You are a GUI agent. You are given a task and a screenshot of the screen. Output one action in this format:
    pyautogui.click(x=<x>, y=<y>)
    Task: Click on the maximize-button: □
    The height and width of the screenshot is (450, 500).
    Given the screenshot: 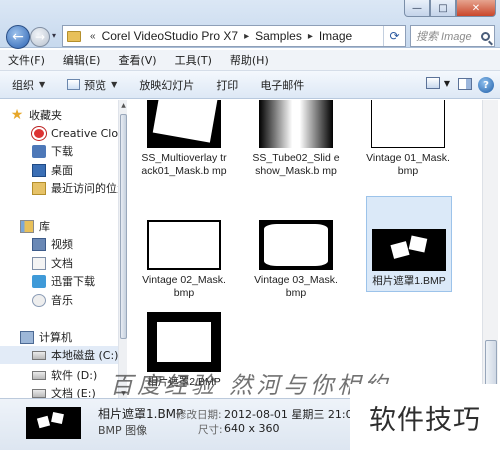 What is the action you would take?
    pyautogui.click(x=443, y=8)
    